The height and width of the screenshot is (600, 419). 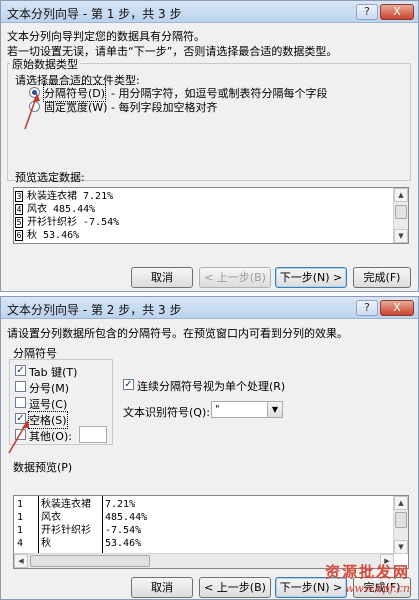 What do you see at coordinates (73, 222) in the screenshot?
I see `row-text: 开衫针织衫 -7.54%` at bounding box center [73, 222].